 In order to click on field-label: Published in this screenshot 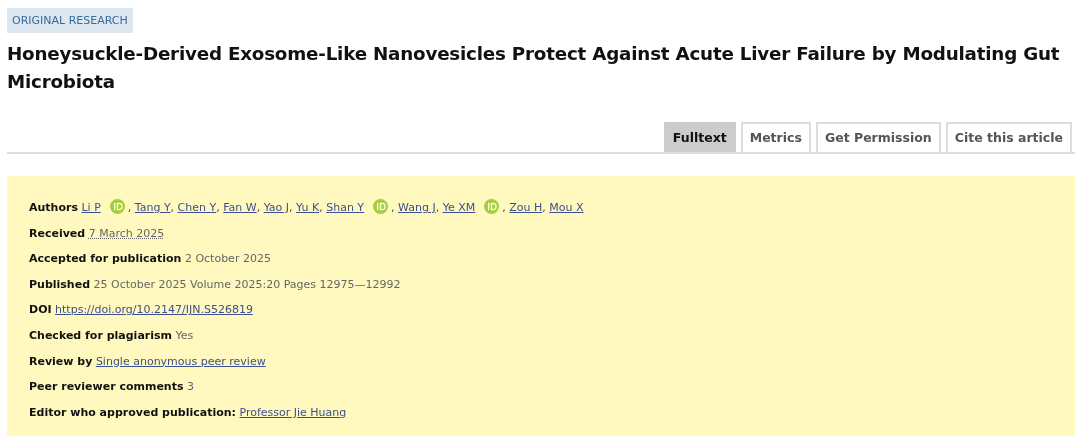, I will do `click(60, 284)`.